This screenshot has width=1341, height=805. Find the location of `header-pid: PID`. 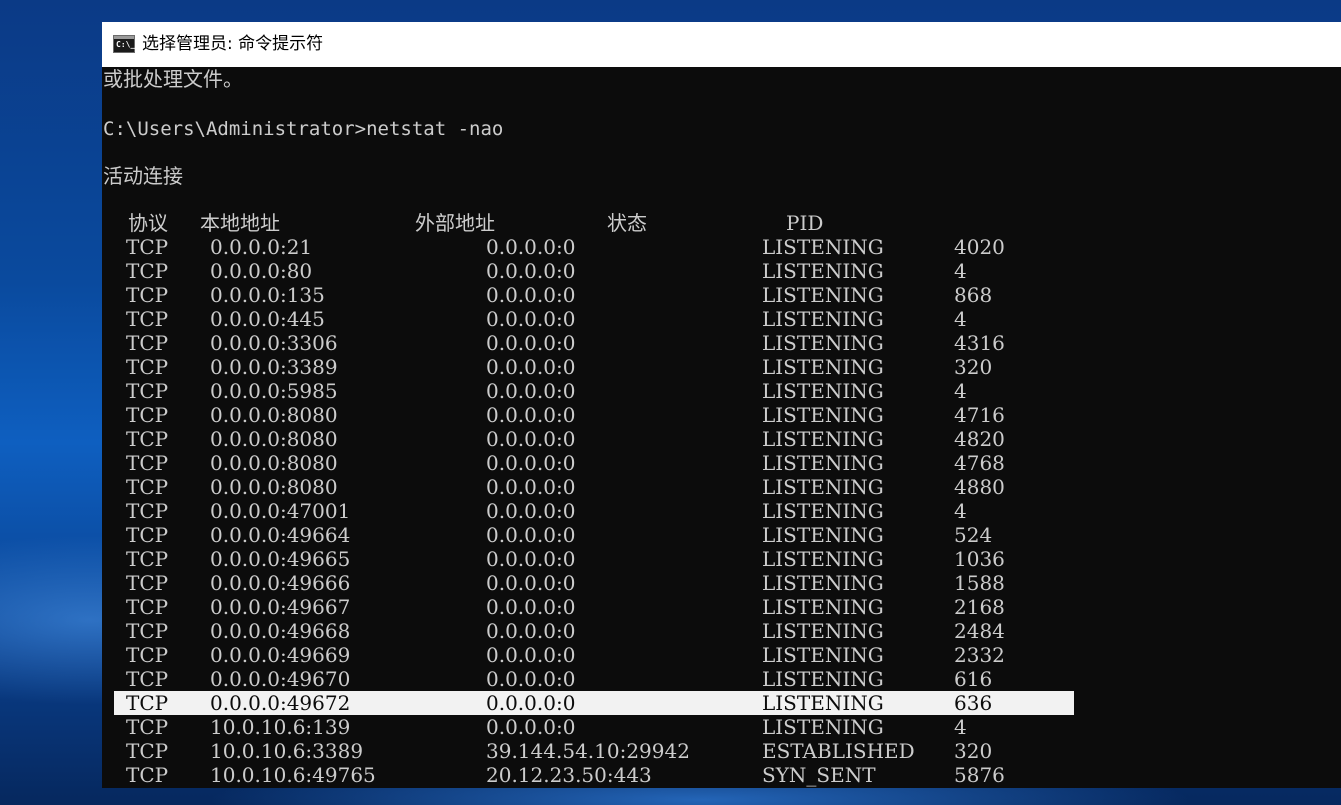

header-pid: PID is located at coordinates (805, 223).